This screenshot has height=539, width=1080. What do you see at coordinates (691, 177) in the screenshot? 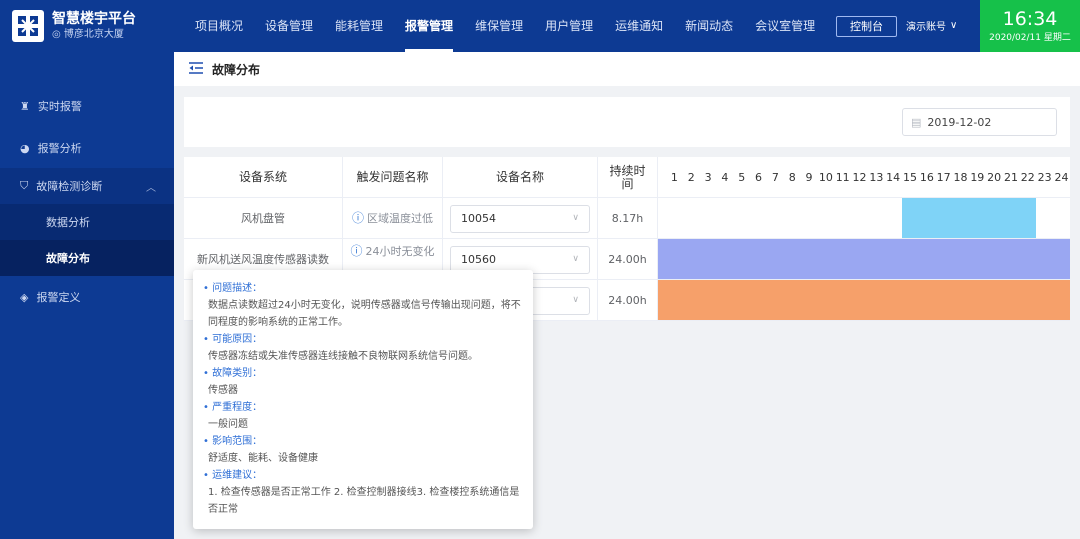
I see `hour-tick-label: 2` at bounding box center [691, 177].